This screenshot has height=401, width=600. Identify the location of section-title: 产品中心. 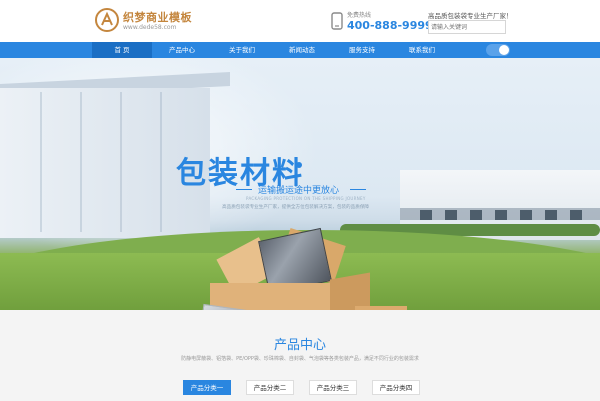
(299, 345).